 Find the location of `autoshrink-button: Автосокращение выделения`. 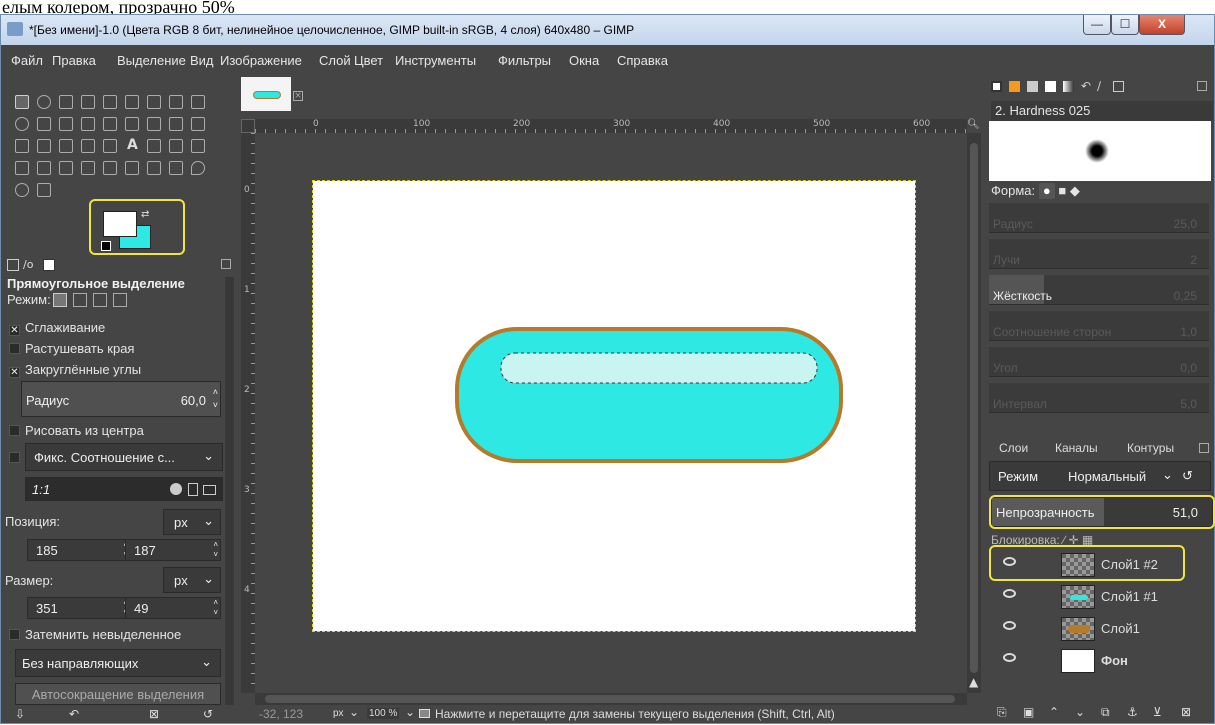

autoshrink-button: Автосокращение выделения is located at coordinates (118, 694).